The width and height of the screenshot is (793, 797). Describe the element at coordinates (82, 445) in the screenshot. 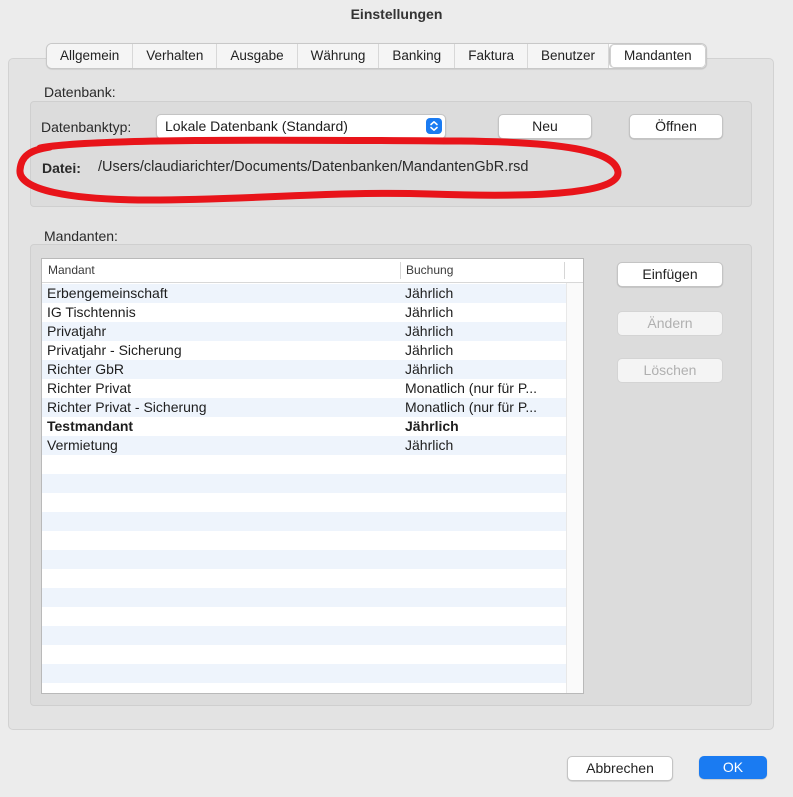

I see `cell-mandant: Vermietung` at that location.